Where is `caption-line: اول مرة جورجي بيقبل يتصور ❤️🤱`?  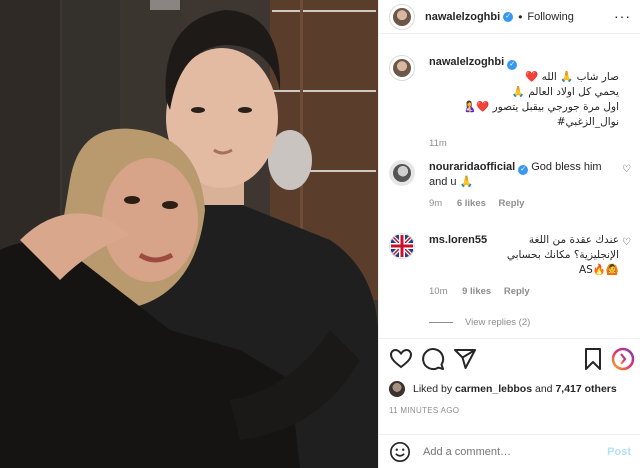
caption-line: اول مرة جورجي بيقبل يتصور ❤️🤱 is located at coordinates (541, 107).